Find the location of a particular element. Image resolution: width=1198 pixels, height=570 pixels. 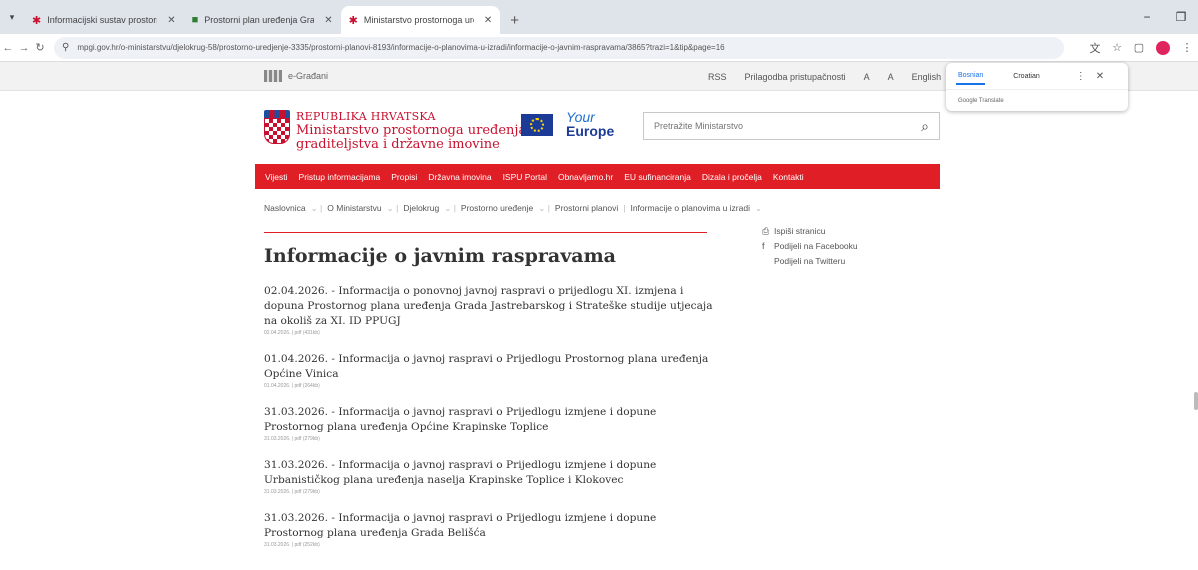

coat-of-arms-icon is located at coordinates (277, 129).